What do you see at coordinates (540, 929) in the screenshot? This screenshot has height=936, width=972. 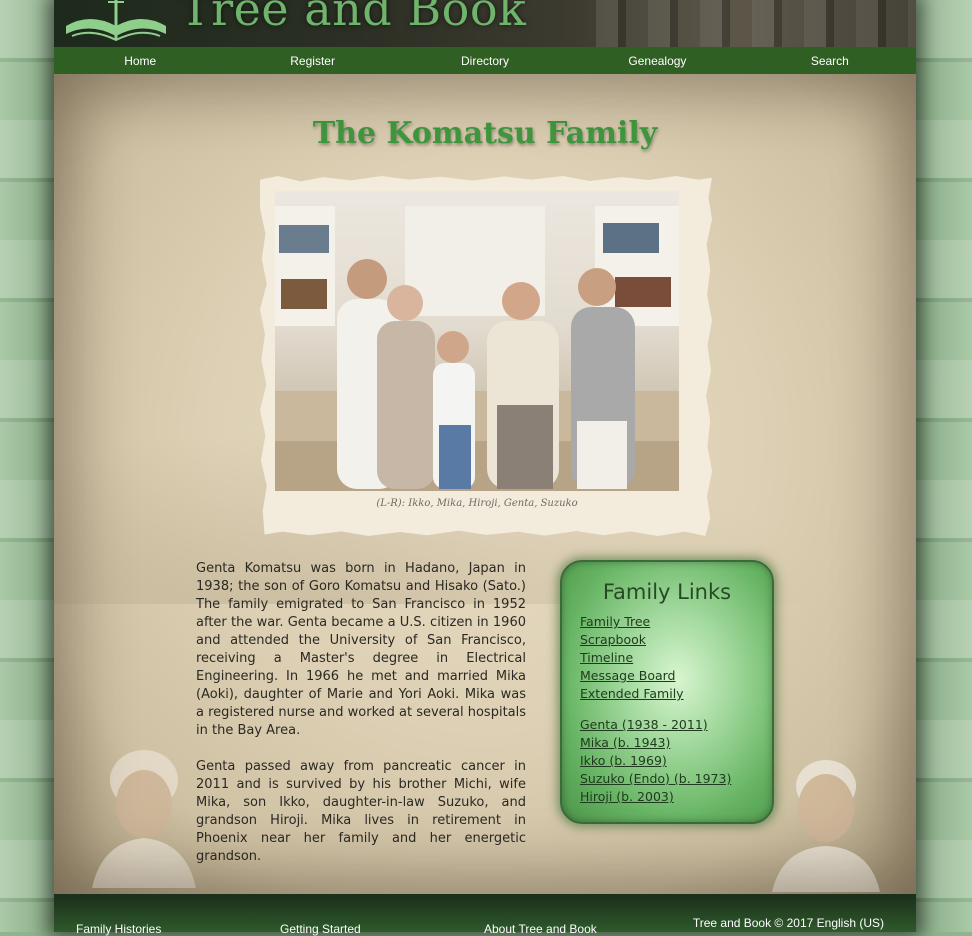 I see `footer-link-about: About Tree and Book` at bounding box center [540, 929].